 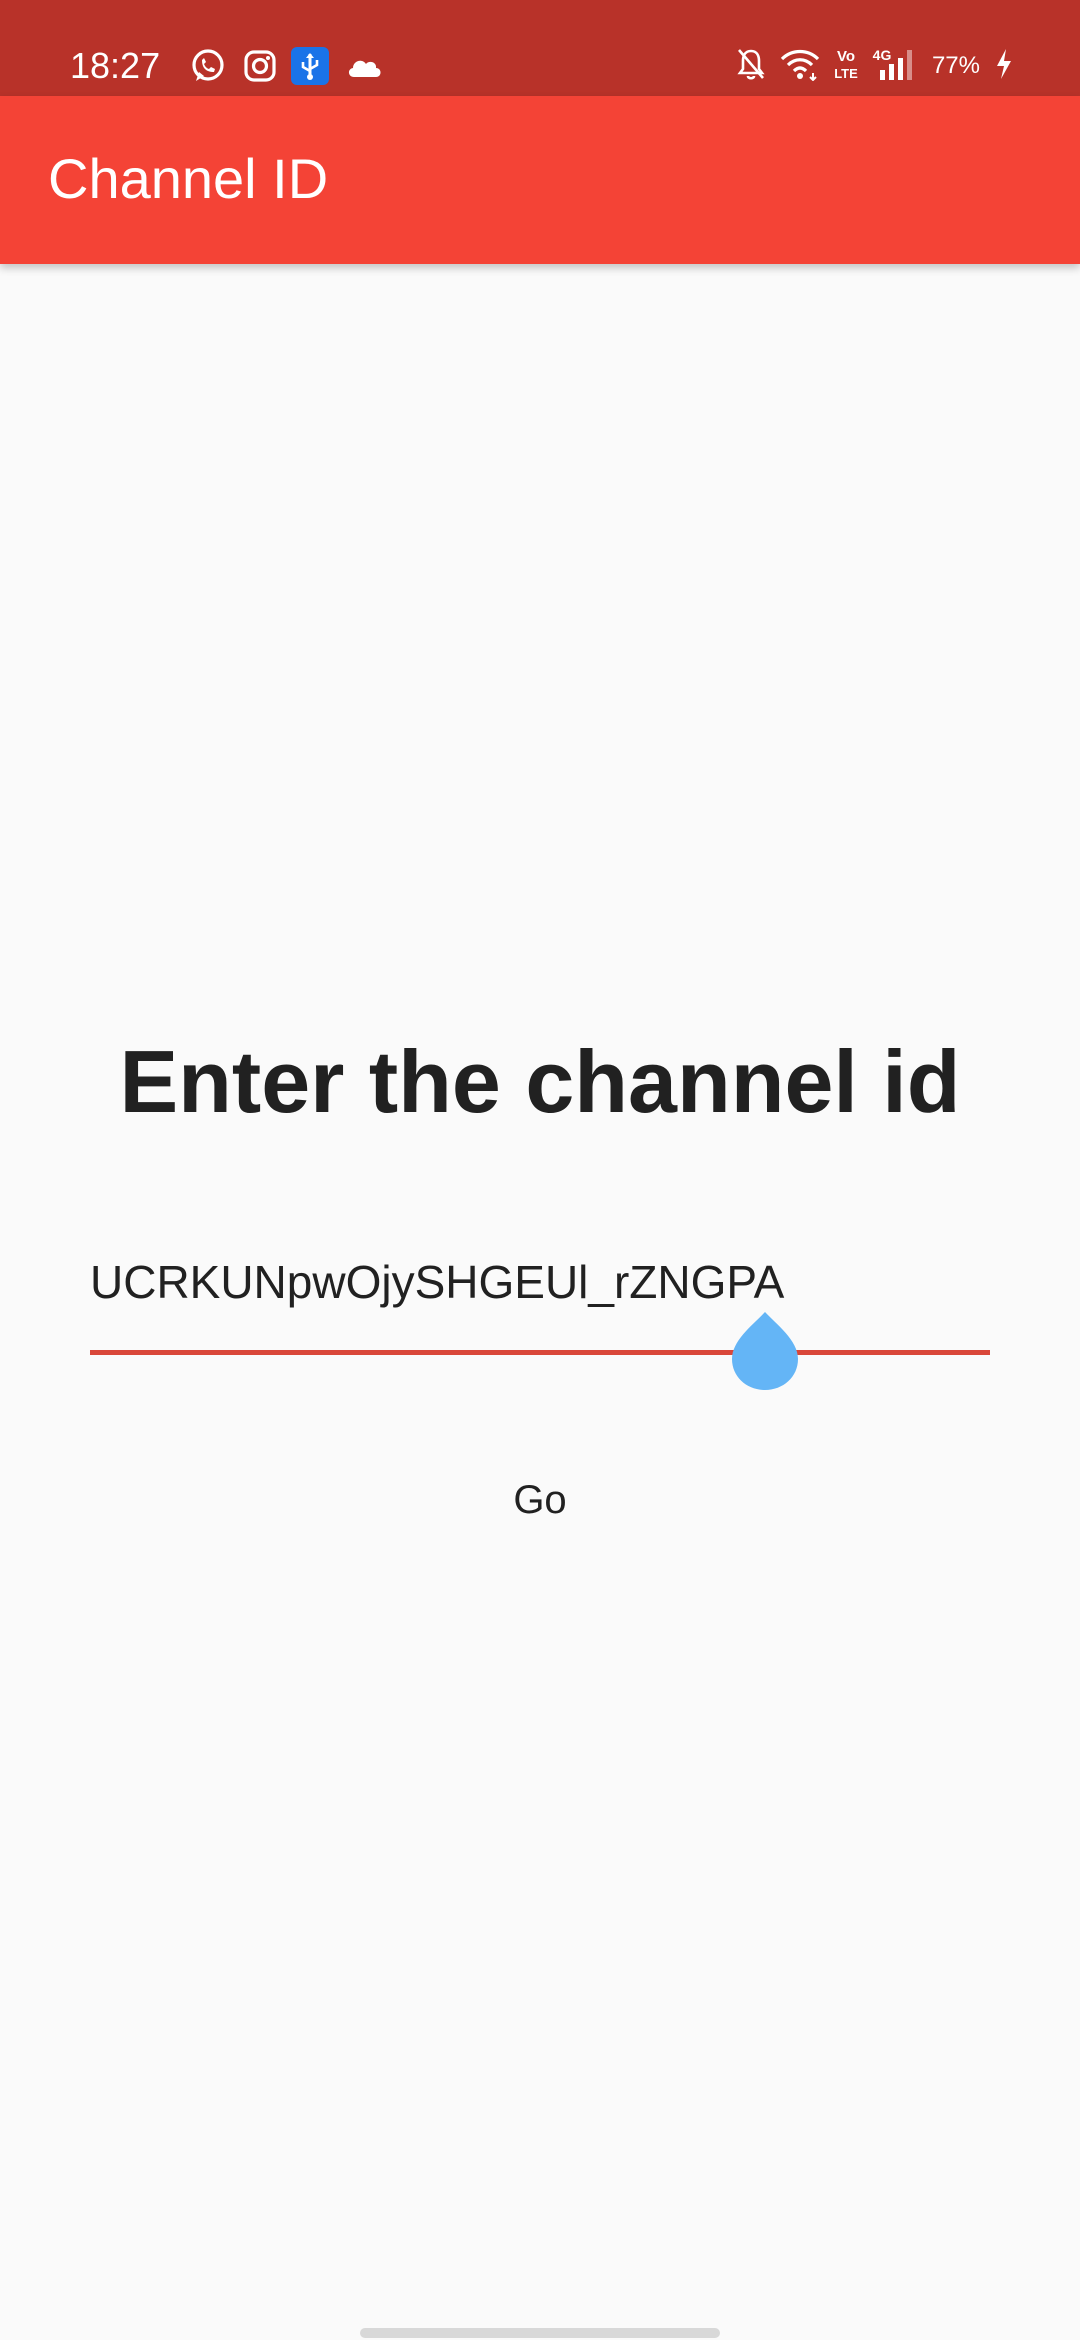 I want to click on text-cursor-handle, so click(x=765, y=1351).